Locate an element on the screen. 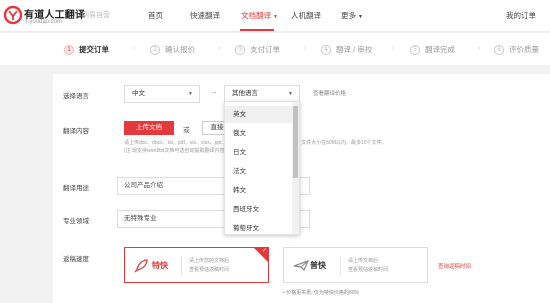 The height and width of the screenshot is (303, 550). step-label: 确认报价 is located at coordinates (180, 49).